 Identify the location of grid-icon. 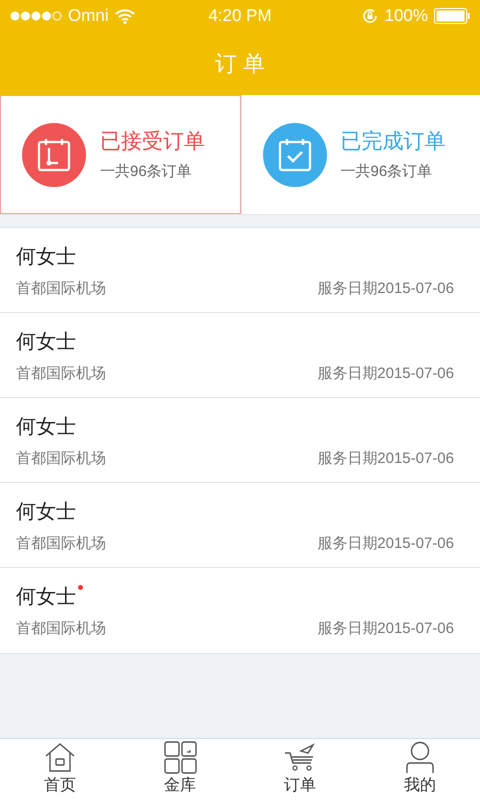
(180, 758).